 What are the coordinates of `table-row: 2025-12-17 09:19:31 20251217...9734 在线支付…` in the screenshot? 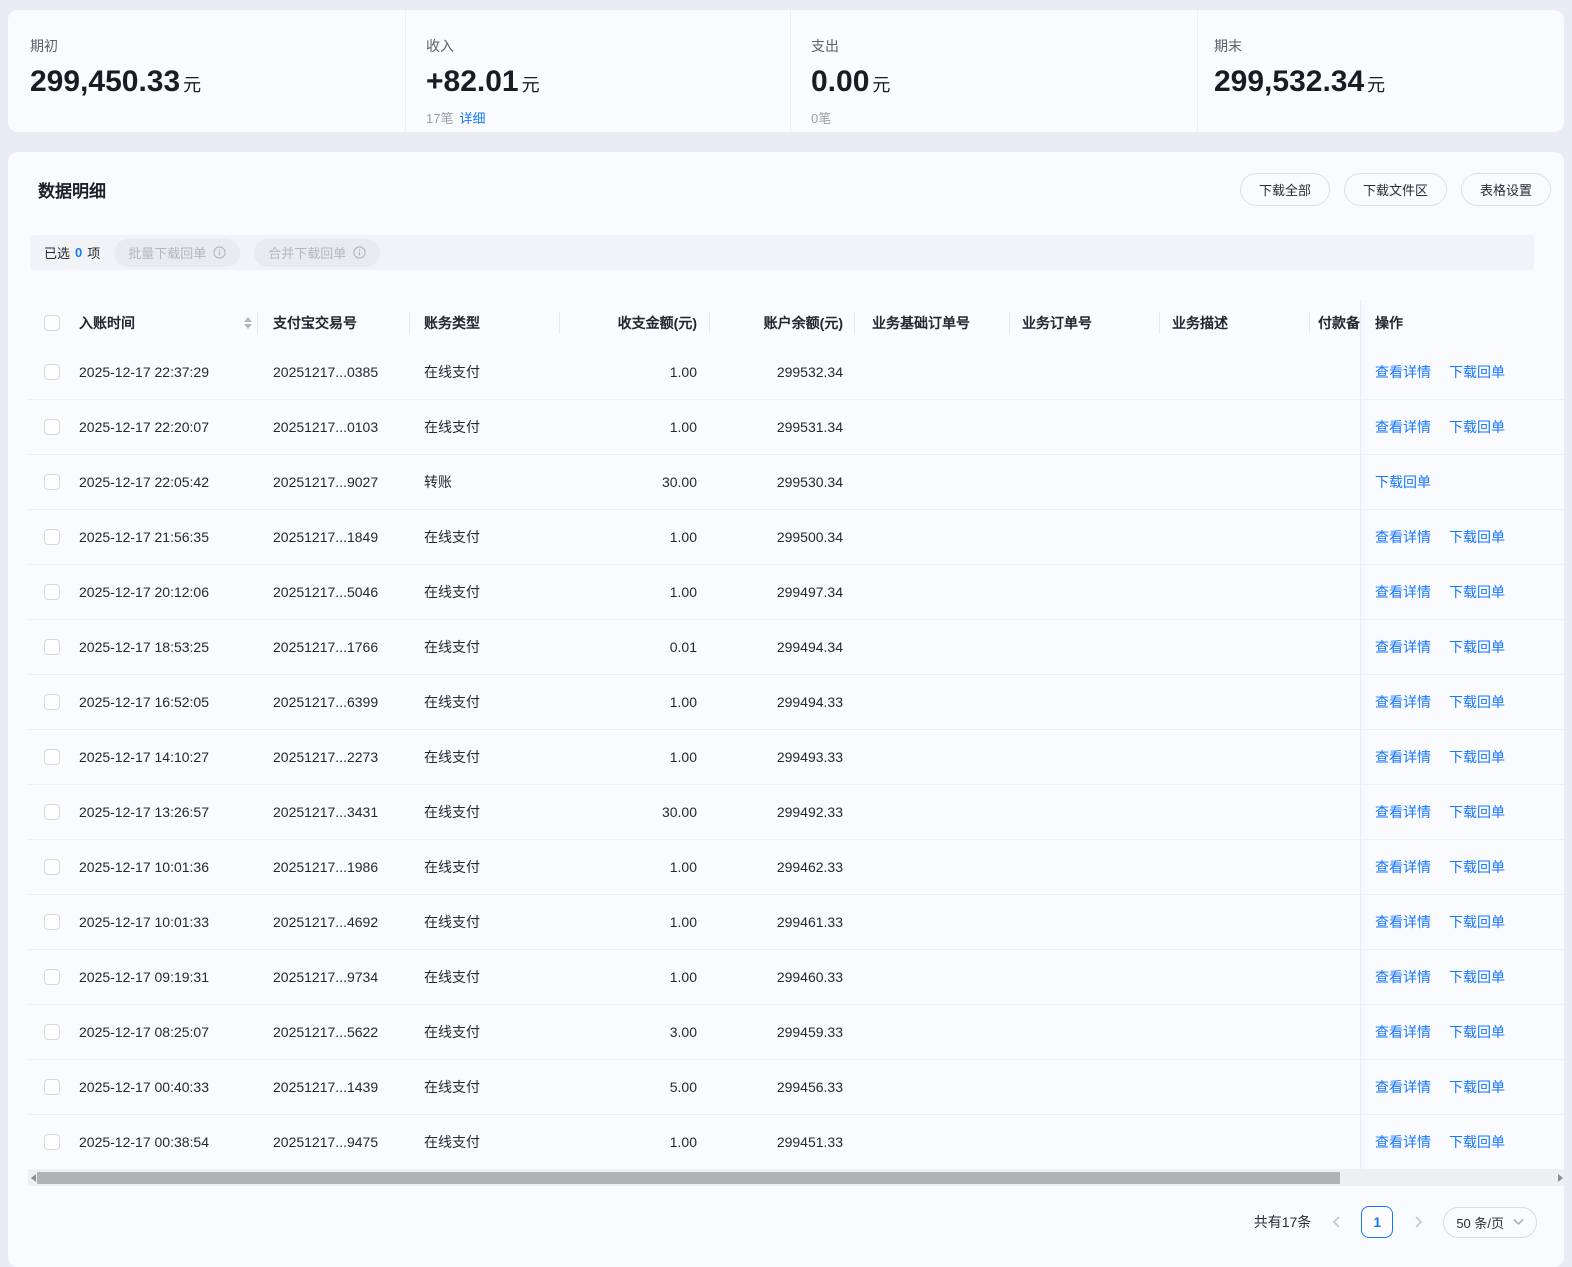 It's located at (796, 977).